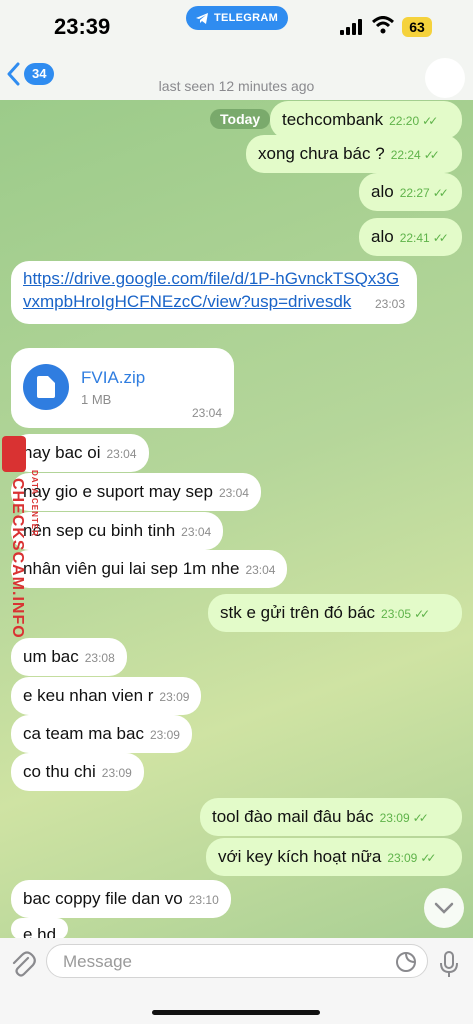 This screenshot has width=473, height=1024. Describe the element at coordinates (414, 193) in the screenshot. I see `message-time: 22:27` at that location.